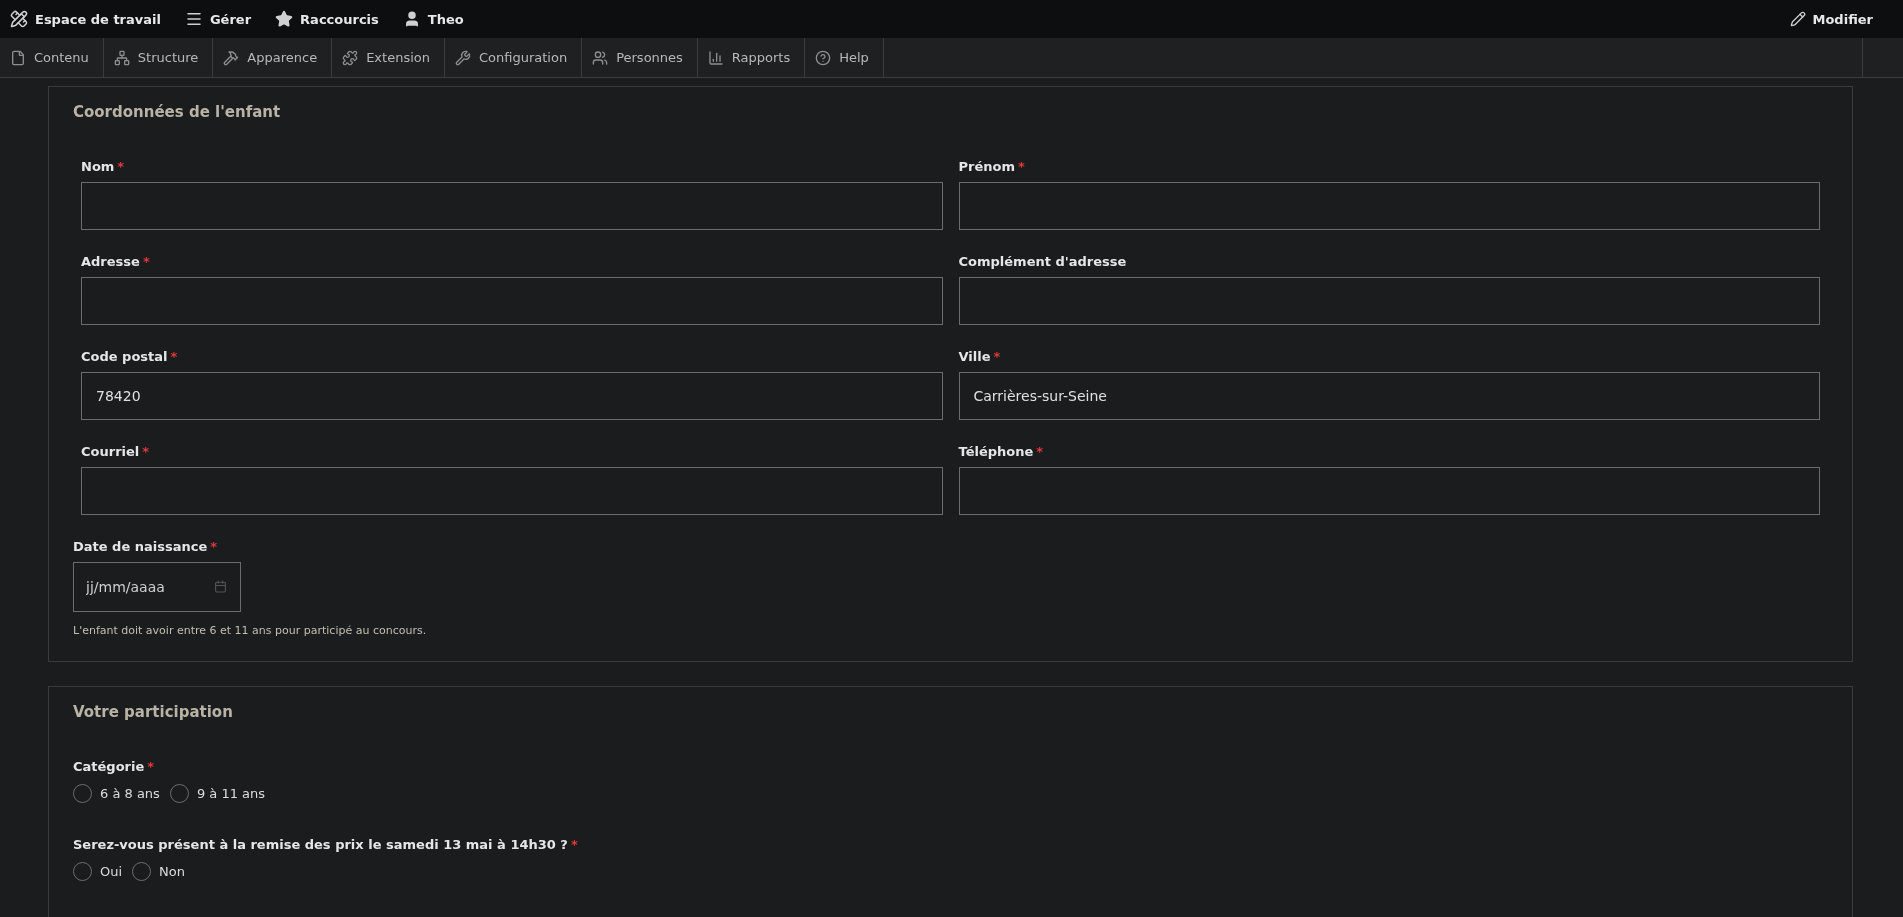  I want to click on calendar-icon, so click(220, 586).